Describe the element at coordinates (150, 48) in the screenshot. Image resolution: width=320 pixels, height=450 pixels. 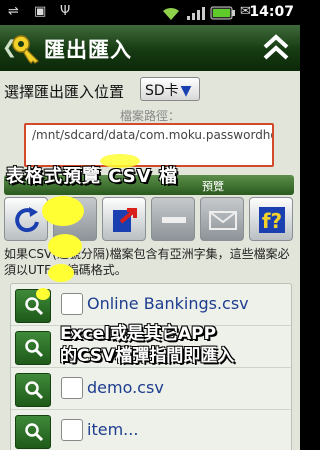
I see `title-bar: ❮ 匯出匯入` at that location.